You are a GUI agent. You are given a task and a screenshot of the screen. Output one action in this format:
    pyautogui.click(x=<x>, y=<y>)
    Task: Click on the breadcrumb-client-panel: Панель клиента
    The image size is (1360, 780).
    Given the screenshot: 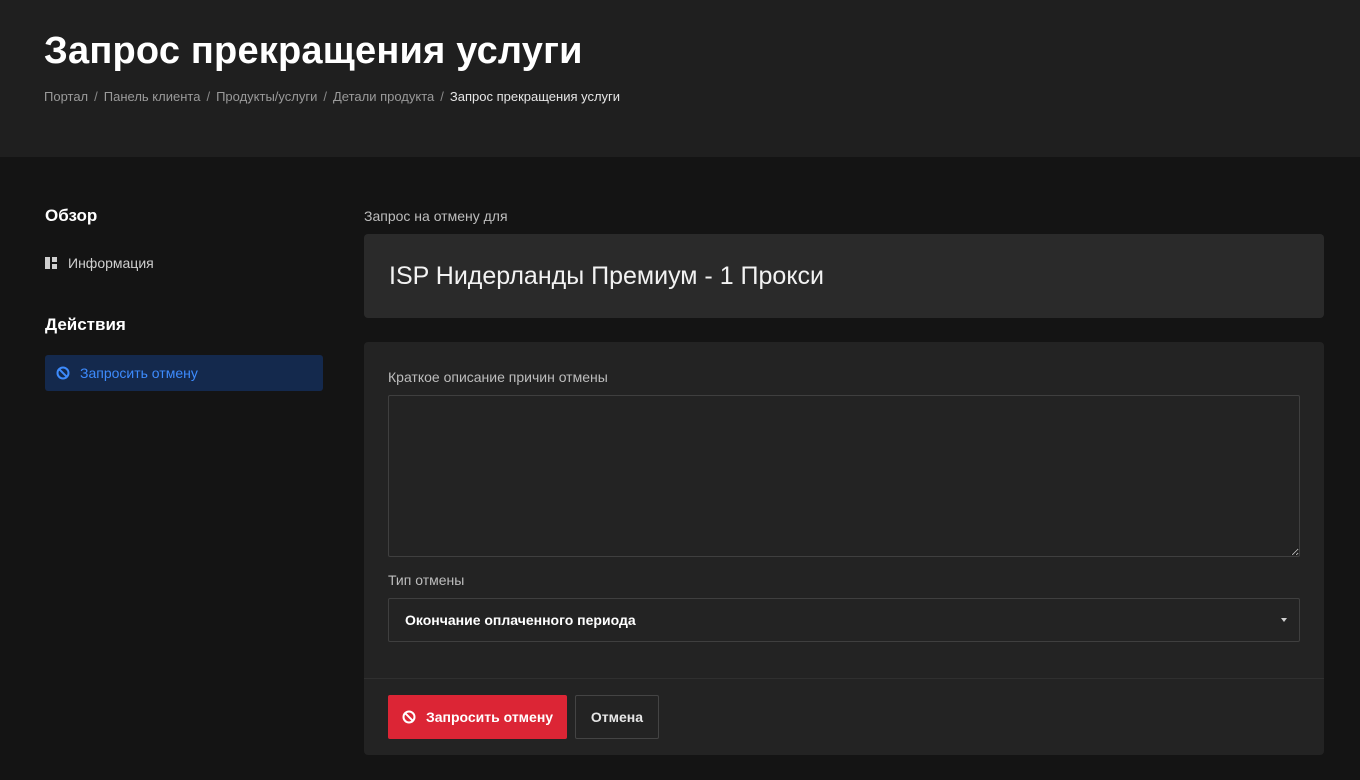 What is the action you would take?
    pyautogui.click(x=152, y=96)
    